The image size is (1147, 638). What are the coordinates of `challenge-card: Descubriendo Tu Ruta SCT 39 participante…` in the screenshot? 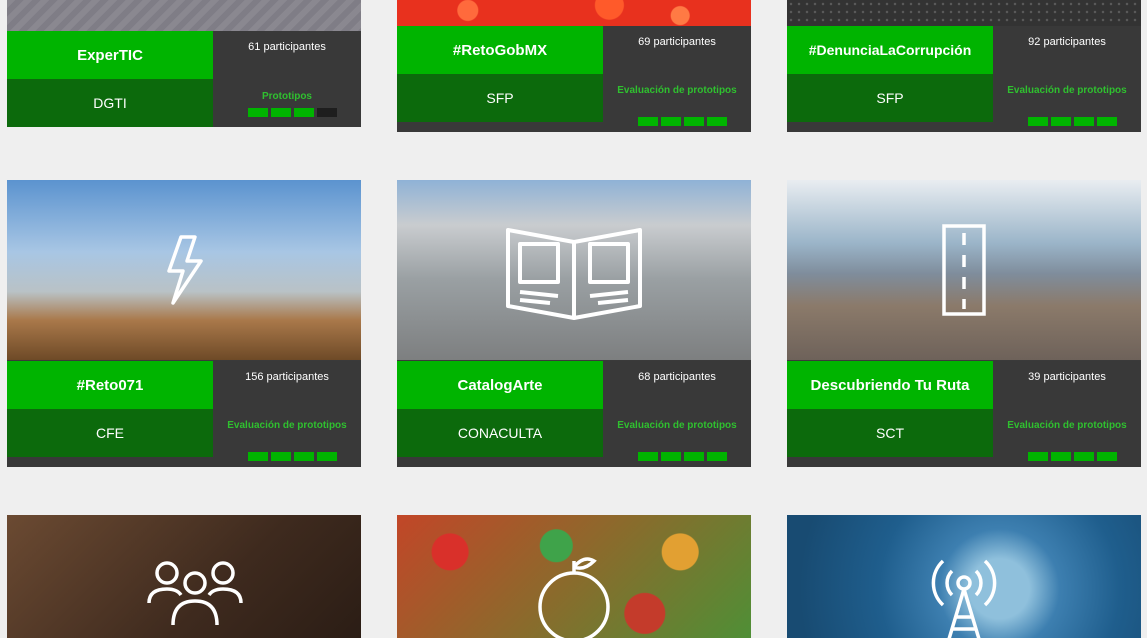 It's located at (964, 323).